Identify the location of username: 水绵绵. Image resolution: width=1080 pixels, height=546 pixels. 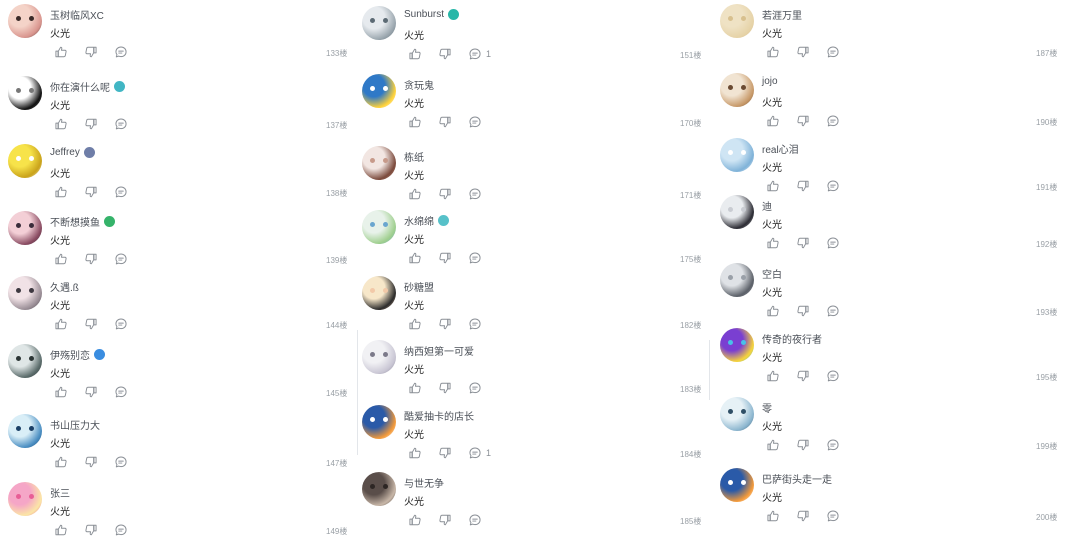
(426, 220).